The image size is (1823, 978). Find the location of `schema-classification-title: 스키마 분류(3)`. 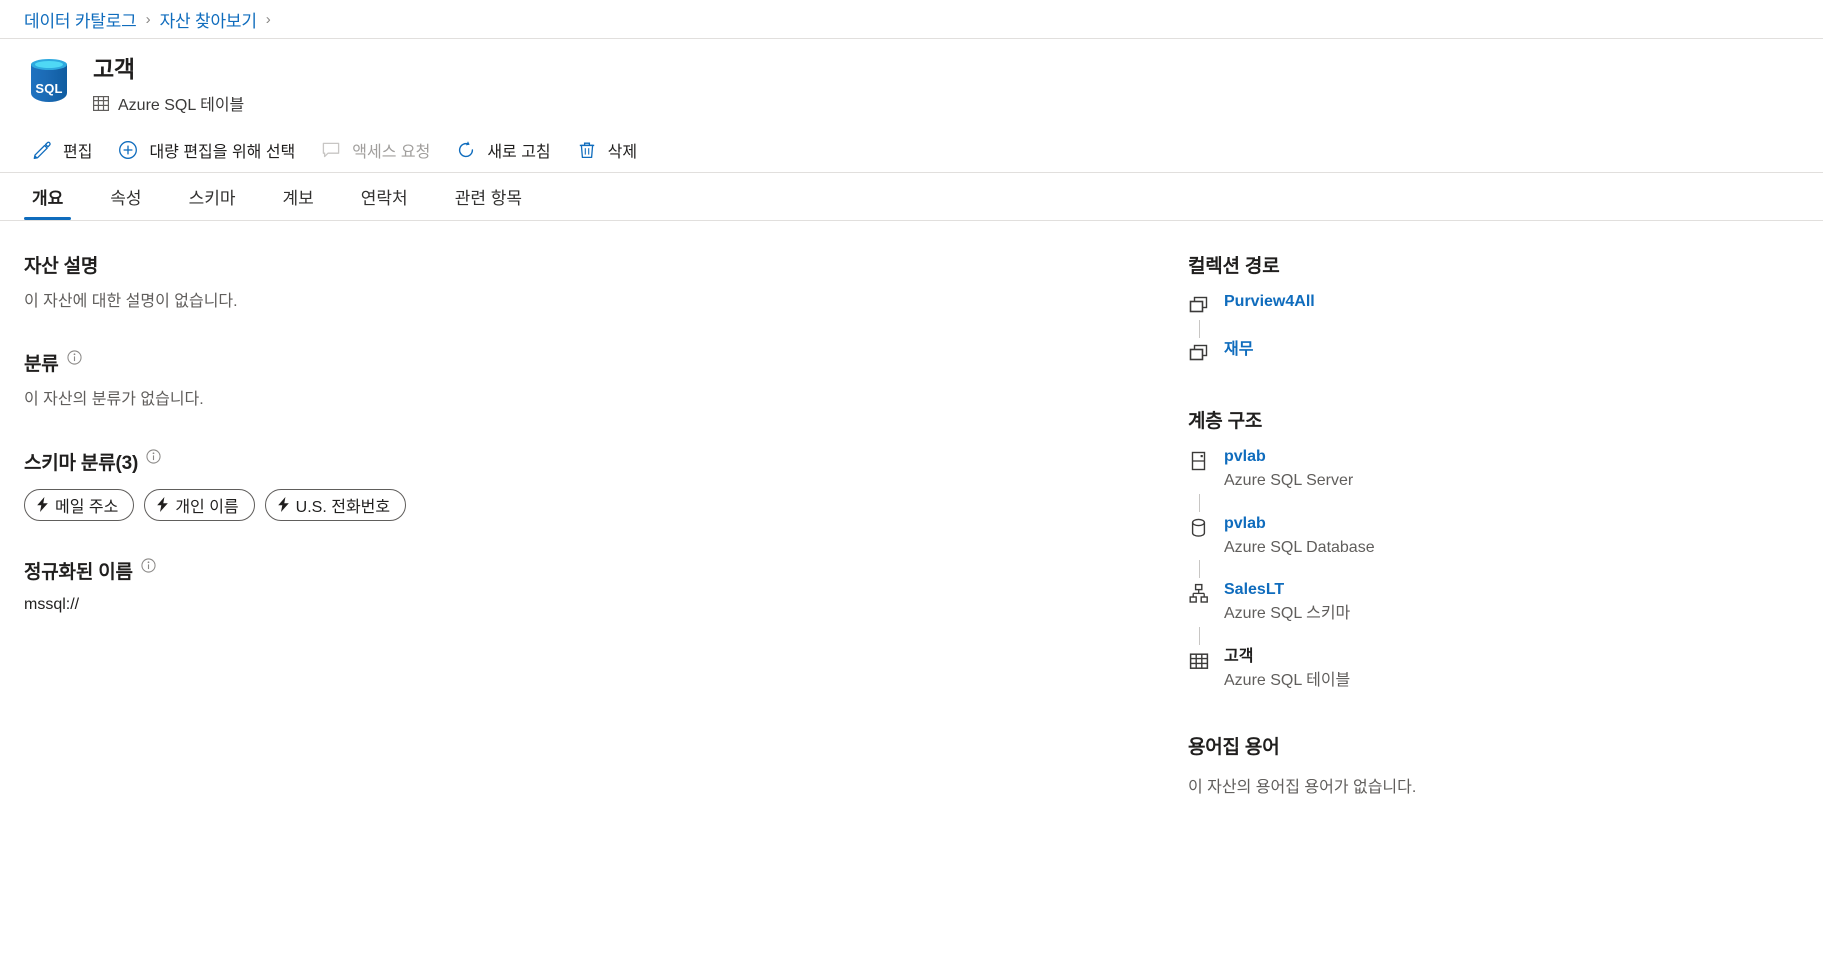

schema-classification-title: 스키마 분류(3) is located at coordinates (597, 461).